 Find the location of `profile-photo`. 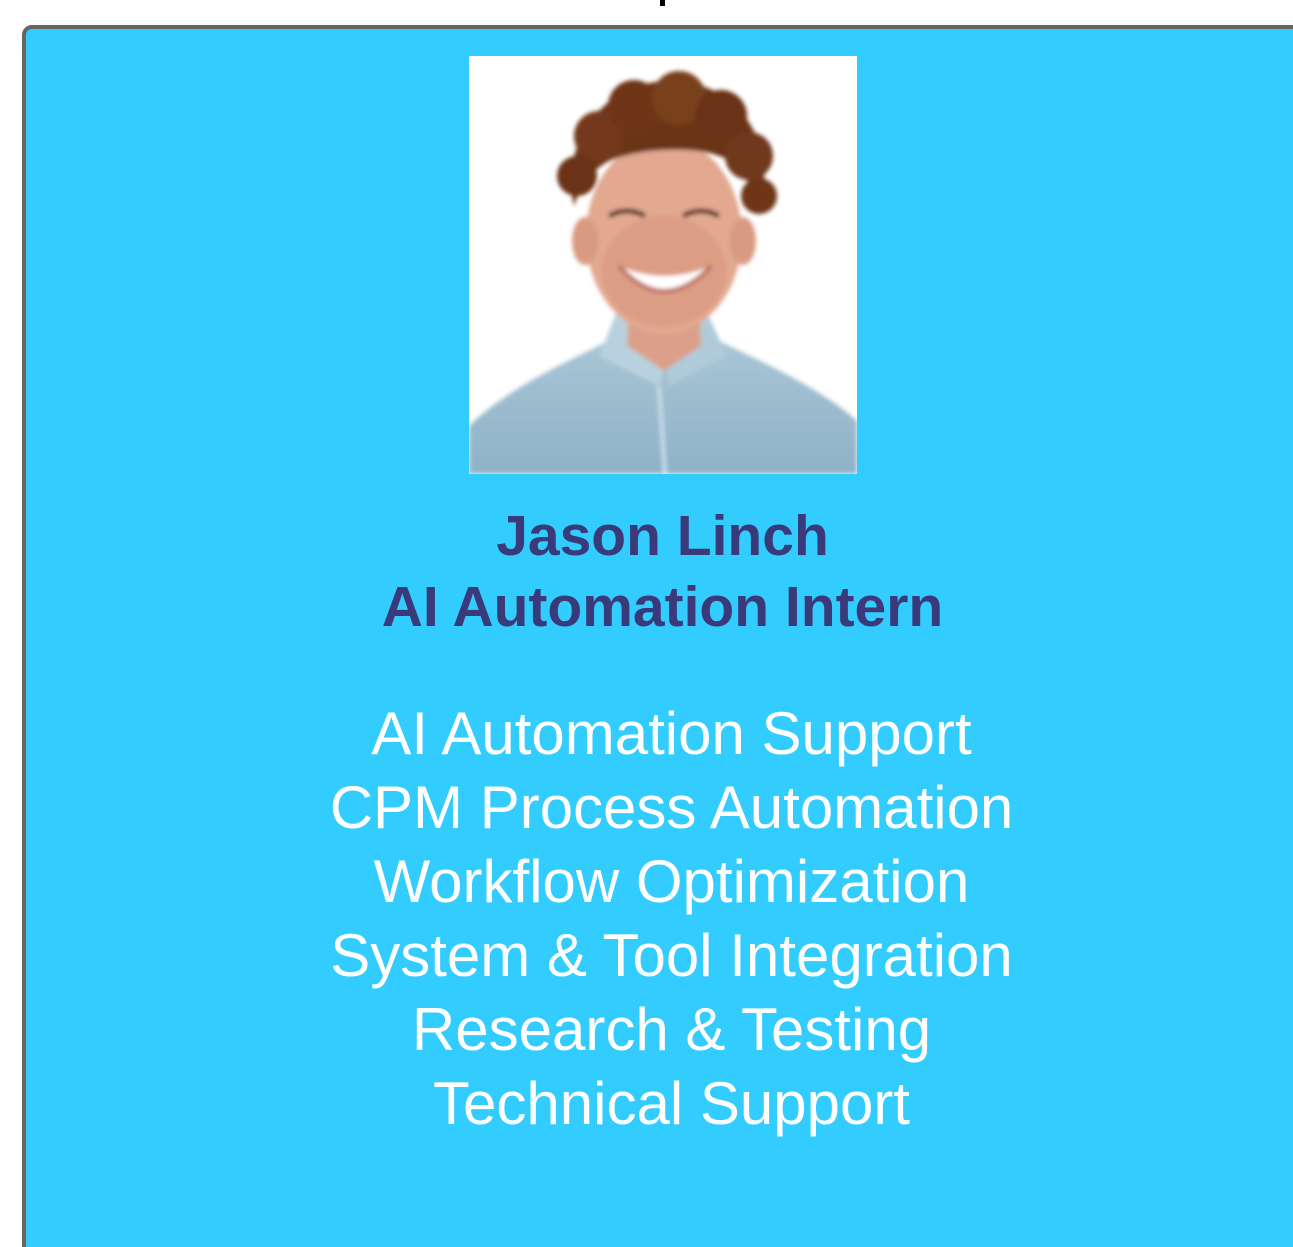

profile-photo is located at coordinates (663, 265).